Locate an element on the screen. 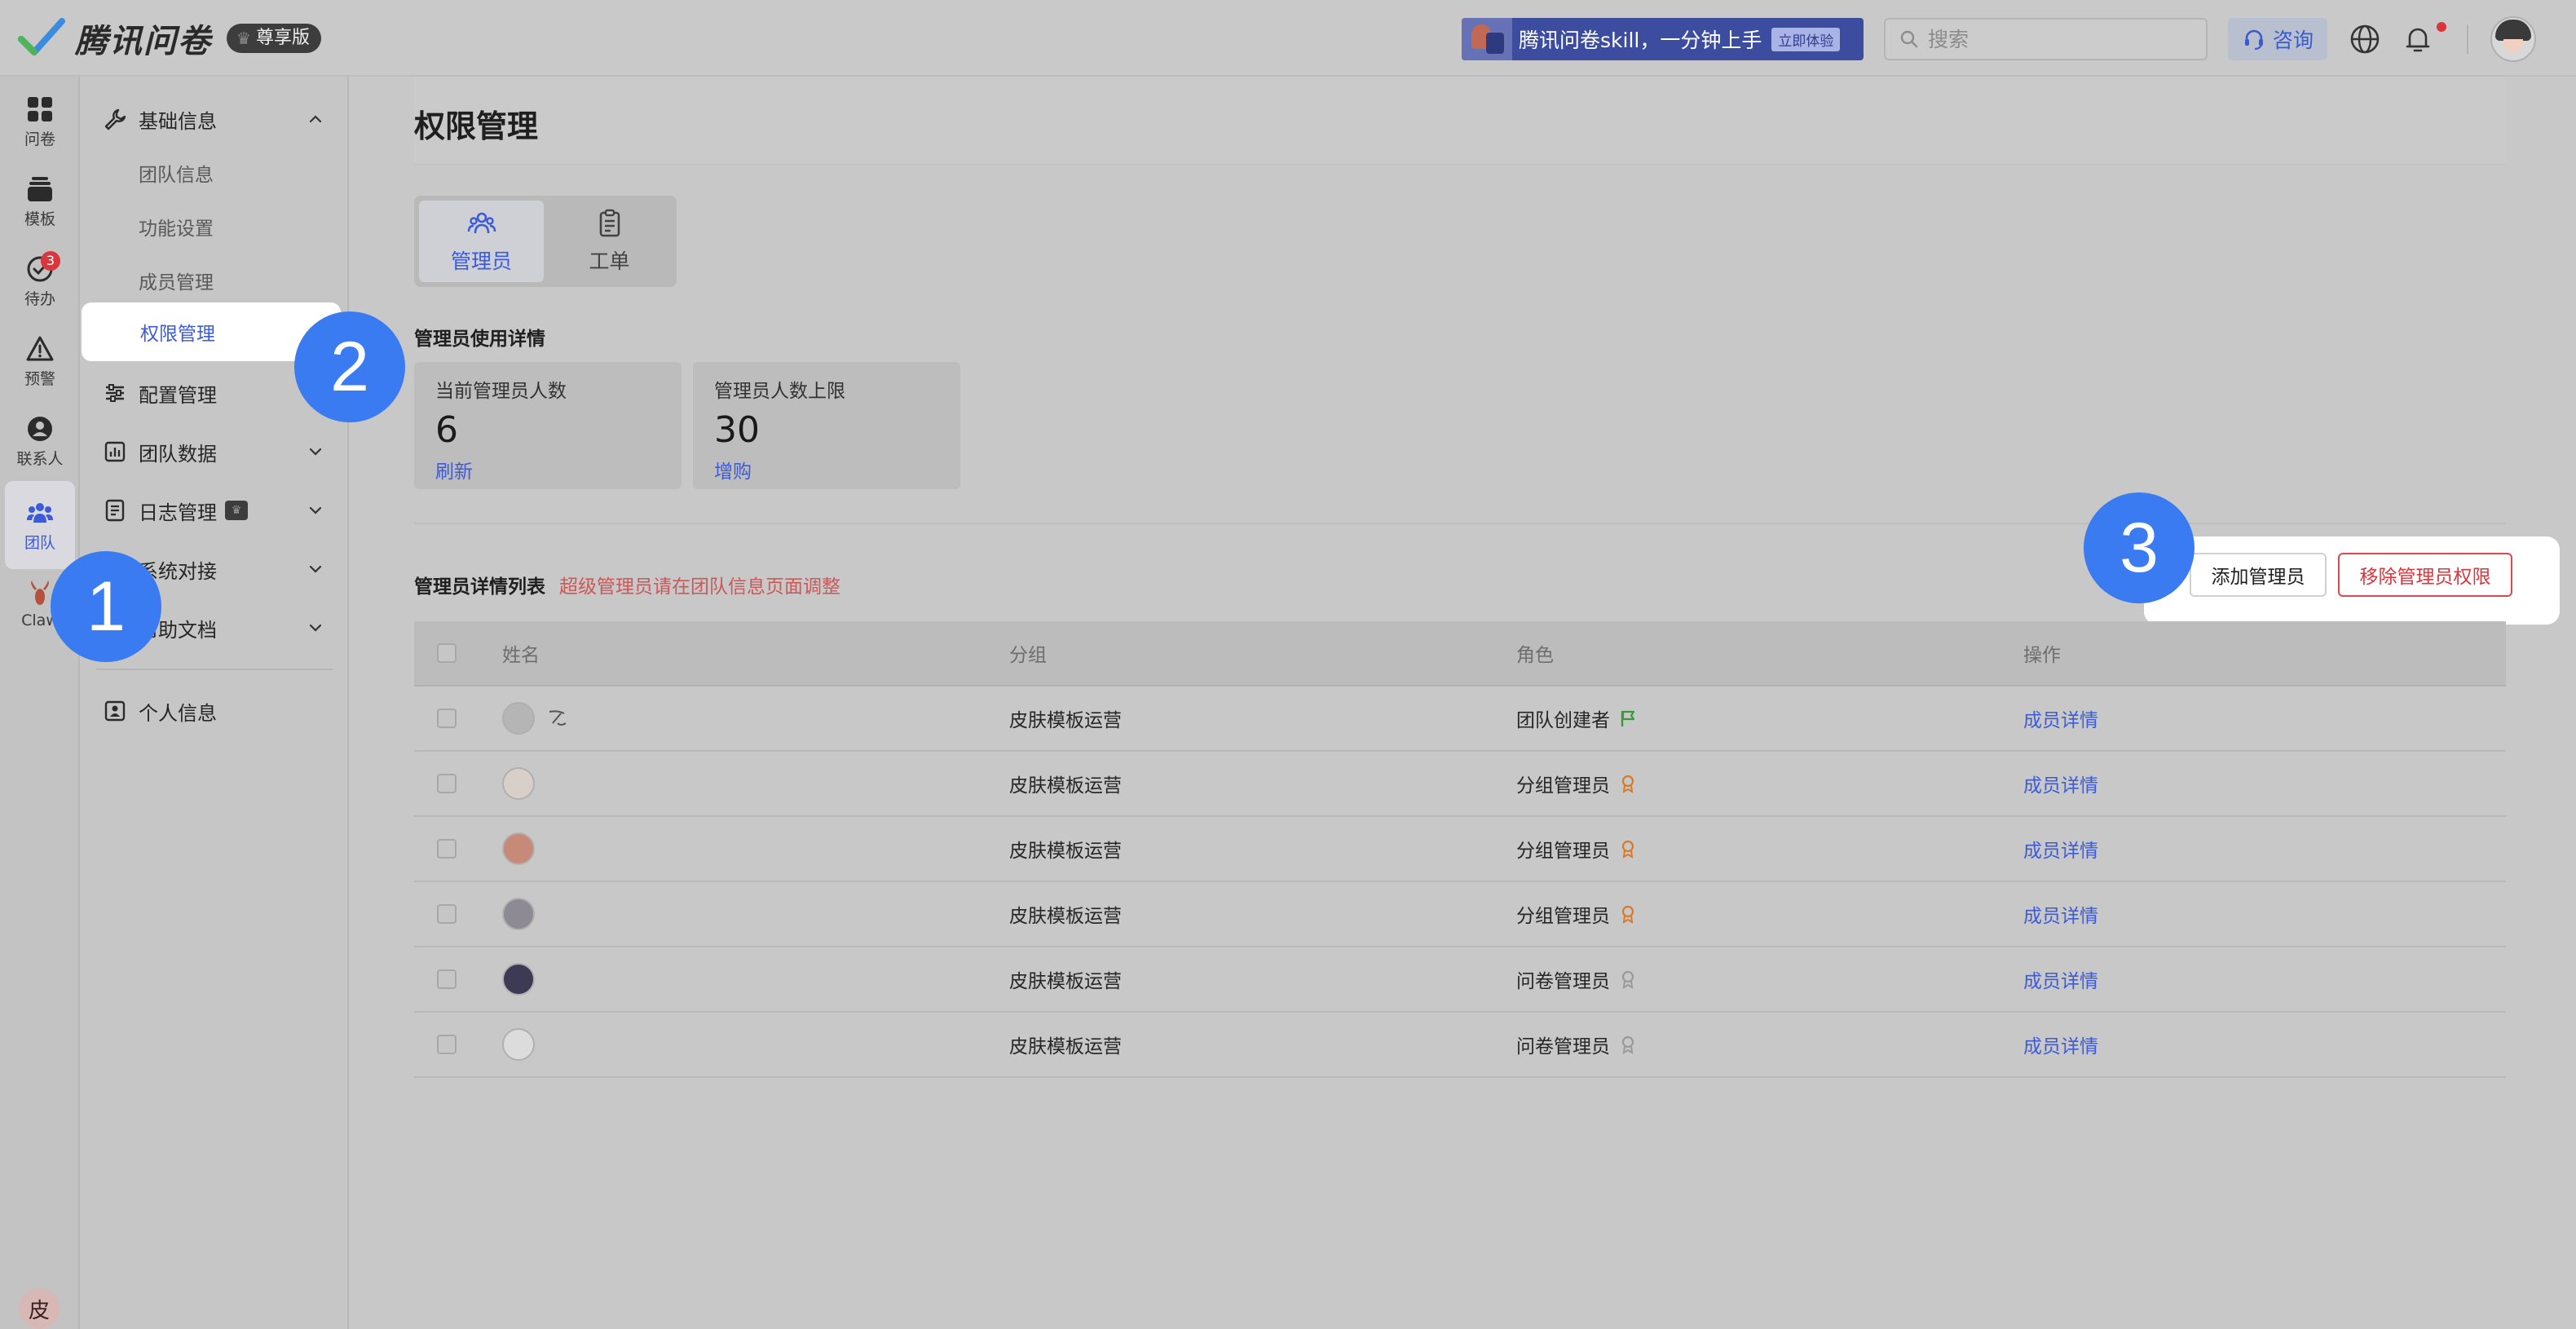 The image size is (2576, 1329). warning-icon is located at coordinates (40, 348).